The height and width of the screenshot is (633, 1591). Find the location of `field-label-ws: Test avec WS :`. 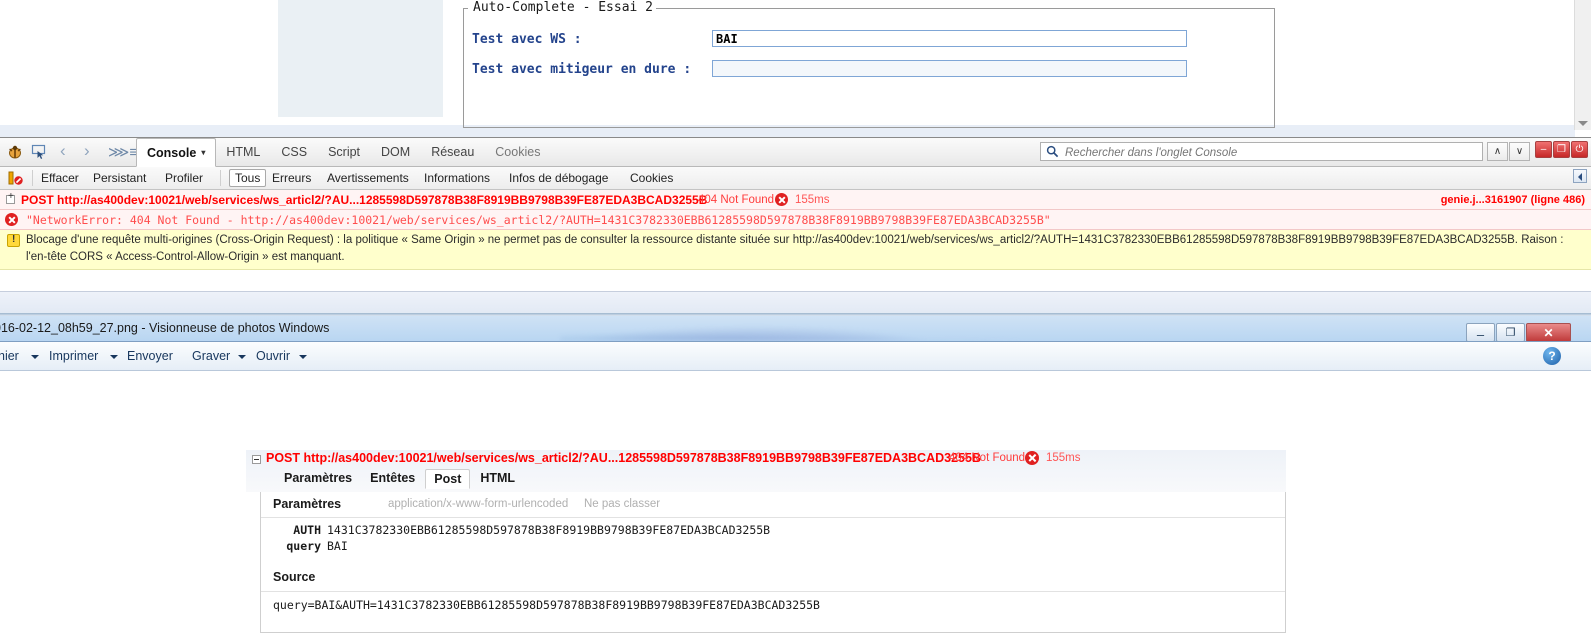

field-label-ws: Test avec WS : is located at coordinates (527, 39).